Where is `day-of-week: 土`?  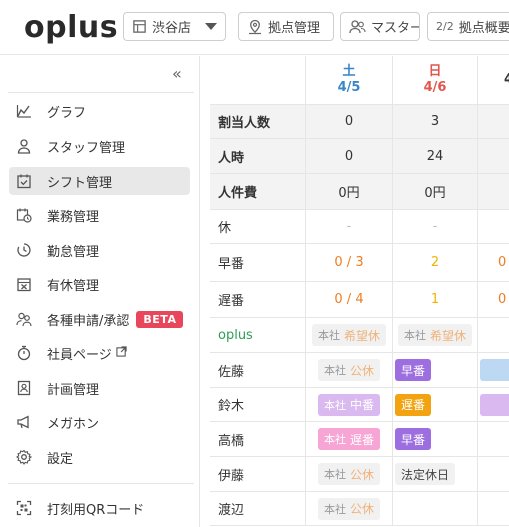
day-of-week: 土 is located at coordinates (349, 71).